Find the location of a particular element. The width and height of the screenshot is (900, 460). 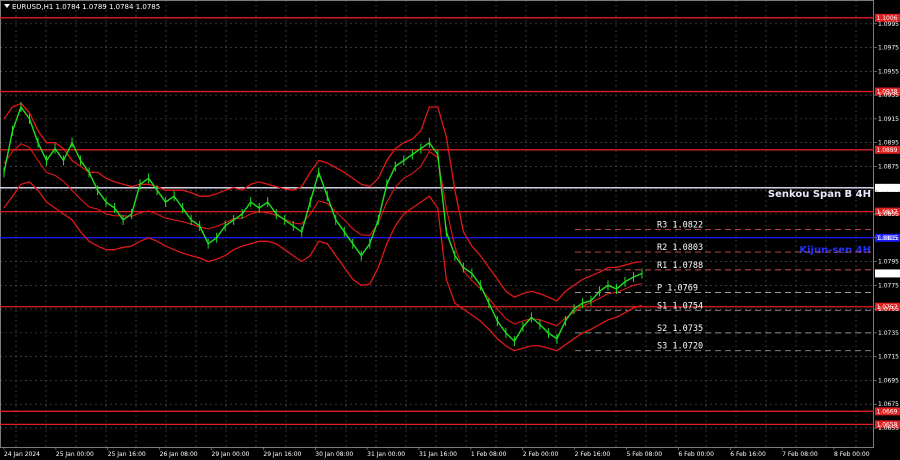

chart-title-text: EURUSD,H1 1.0784 1.0789 1.0784 1.0785 is located at coordinates (86, 7).